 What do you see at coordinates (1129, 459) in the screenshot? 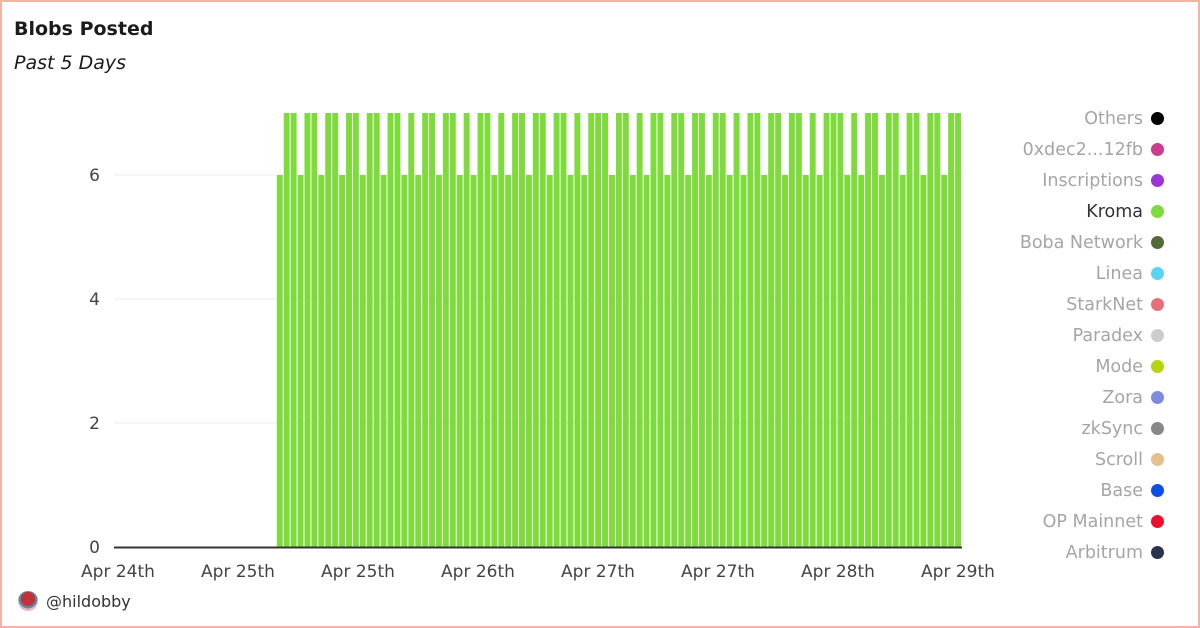
I see `legend-item: Scroll` at bounding box center [1129, 459].